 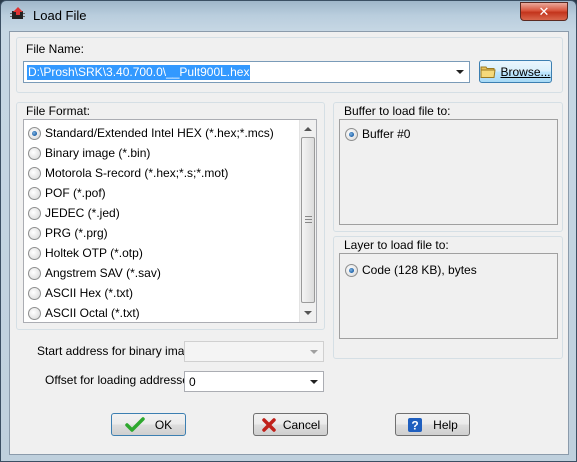 I want to click on start-address-label: Start address for binary image:, so click(x=119, y=351).